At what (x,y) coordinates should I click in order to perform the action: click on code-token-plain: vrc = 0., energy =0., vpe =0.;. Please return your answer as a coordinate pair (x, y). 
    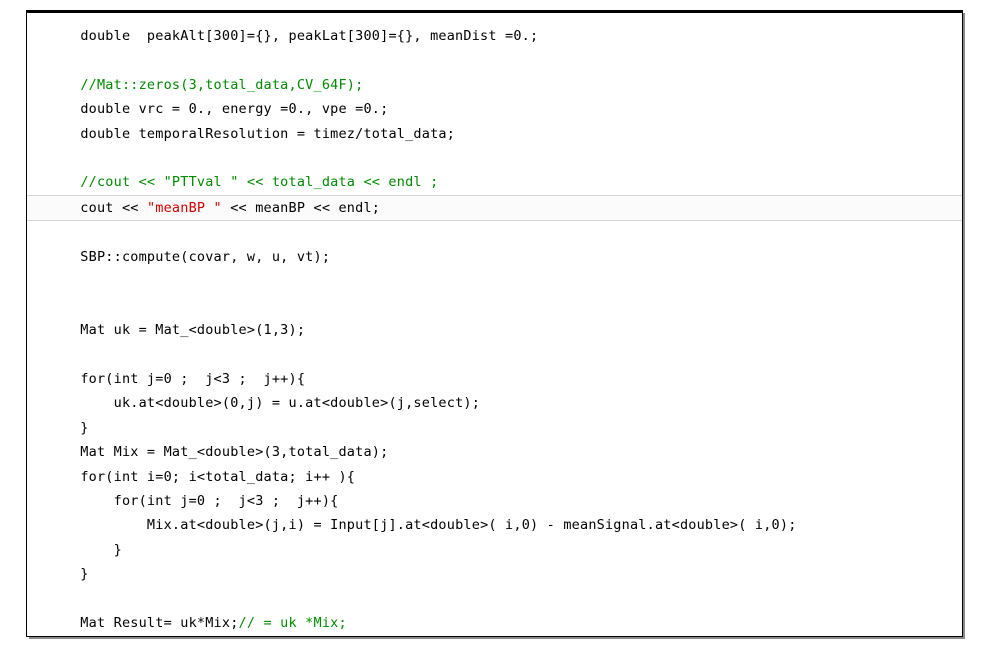
    Looking at the image, I should click on (259, 109).